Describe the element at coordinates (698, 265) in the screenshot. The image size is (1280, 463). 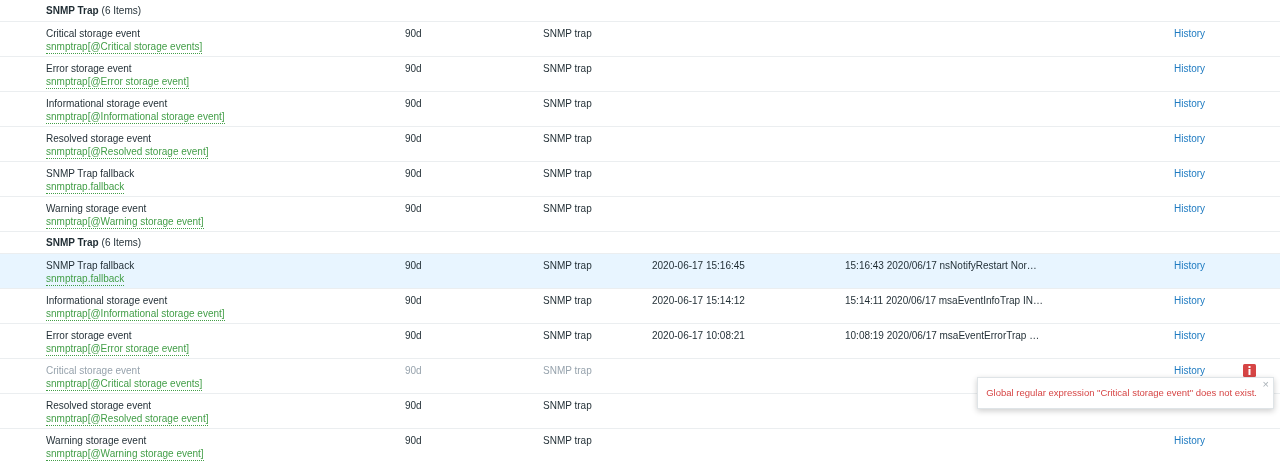
I see `last-check-time: 2020-06-17 15:16:45` at that location.